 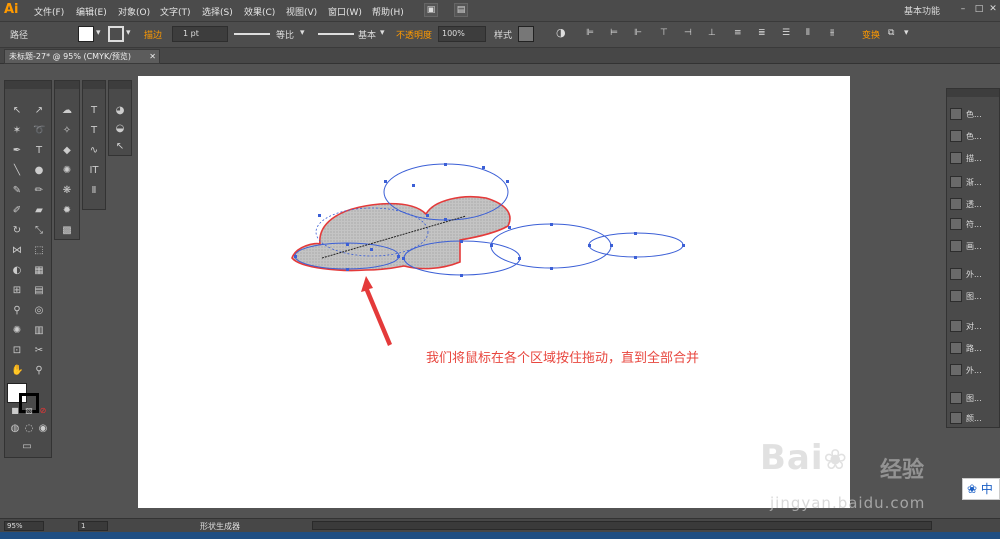 I want to click on status-bar: 95% 1 形状生成器, so click(x=500, y=525).